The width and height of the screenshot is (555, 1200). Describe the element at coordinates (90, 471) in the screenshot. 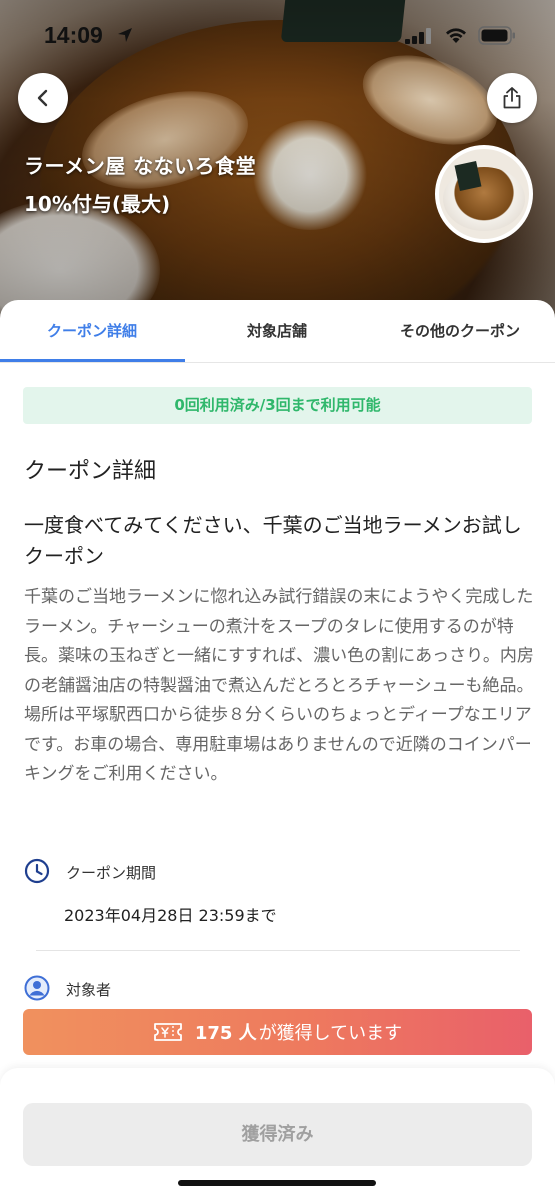

I see `section-title: クーポン詳細` at that location.